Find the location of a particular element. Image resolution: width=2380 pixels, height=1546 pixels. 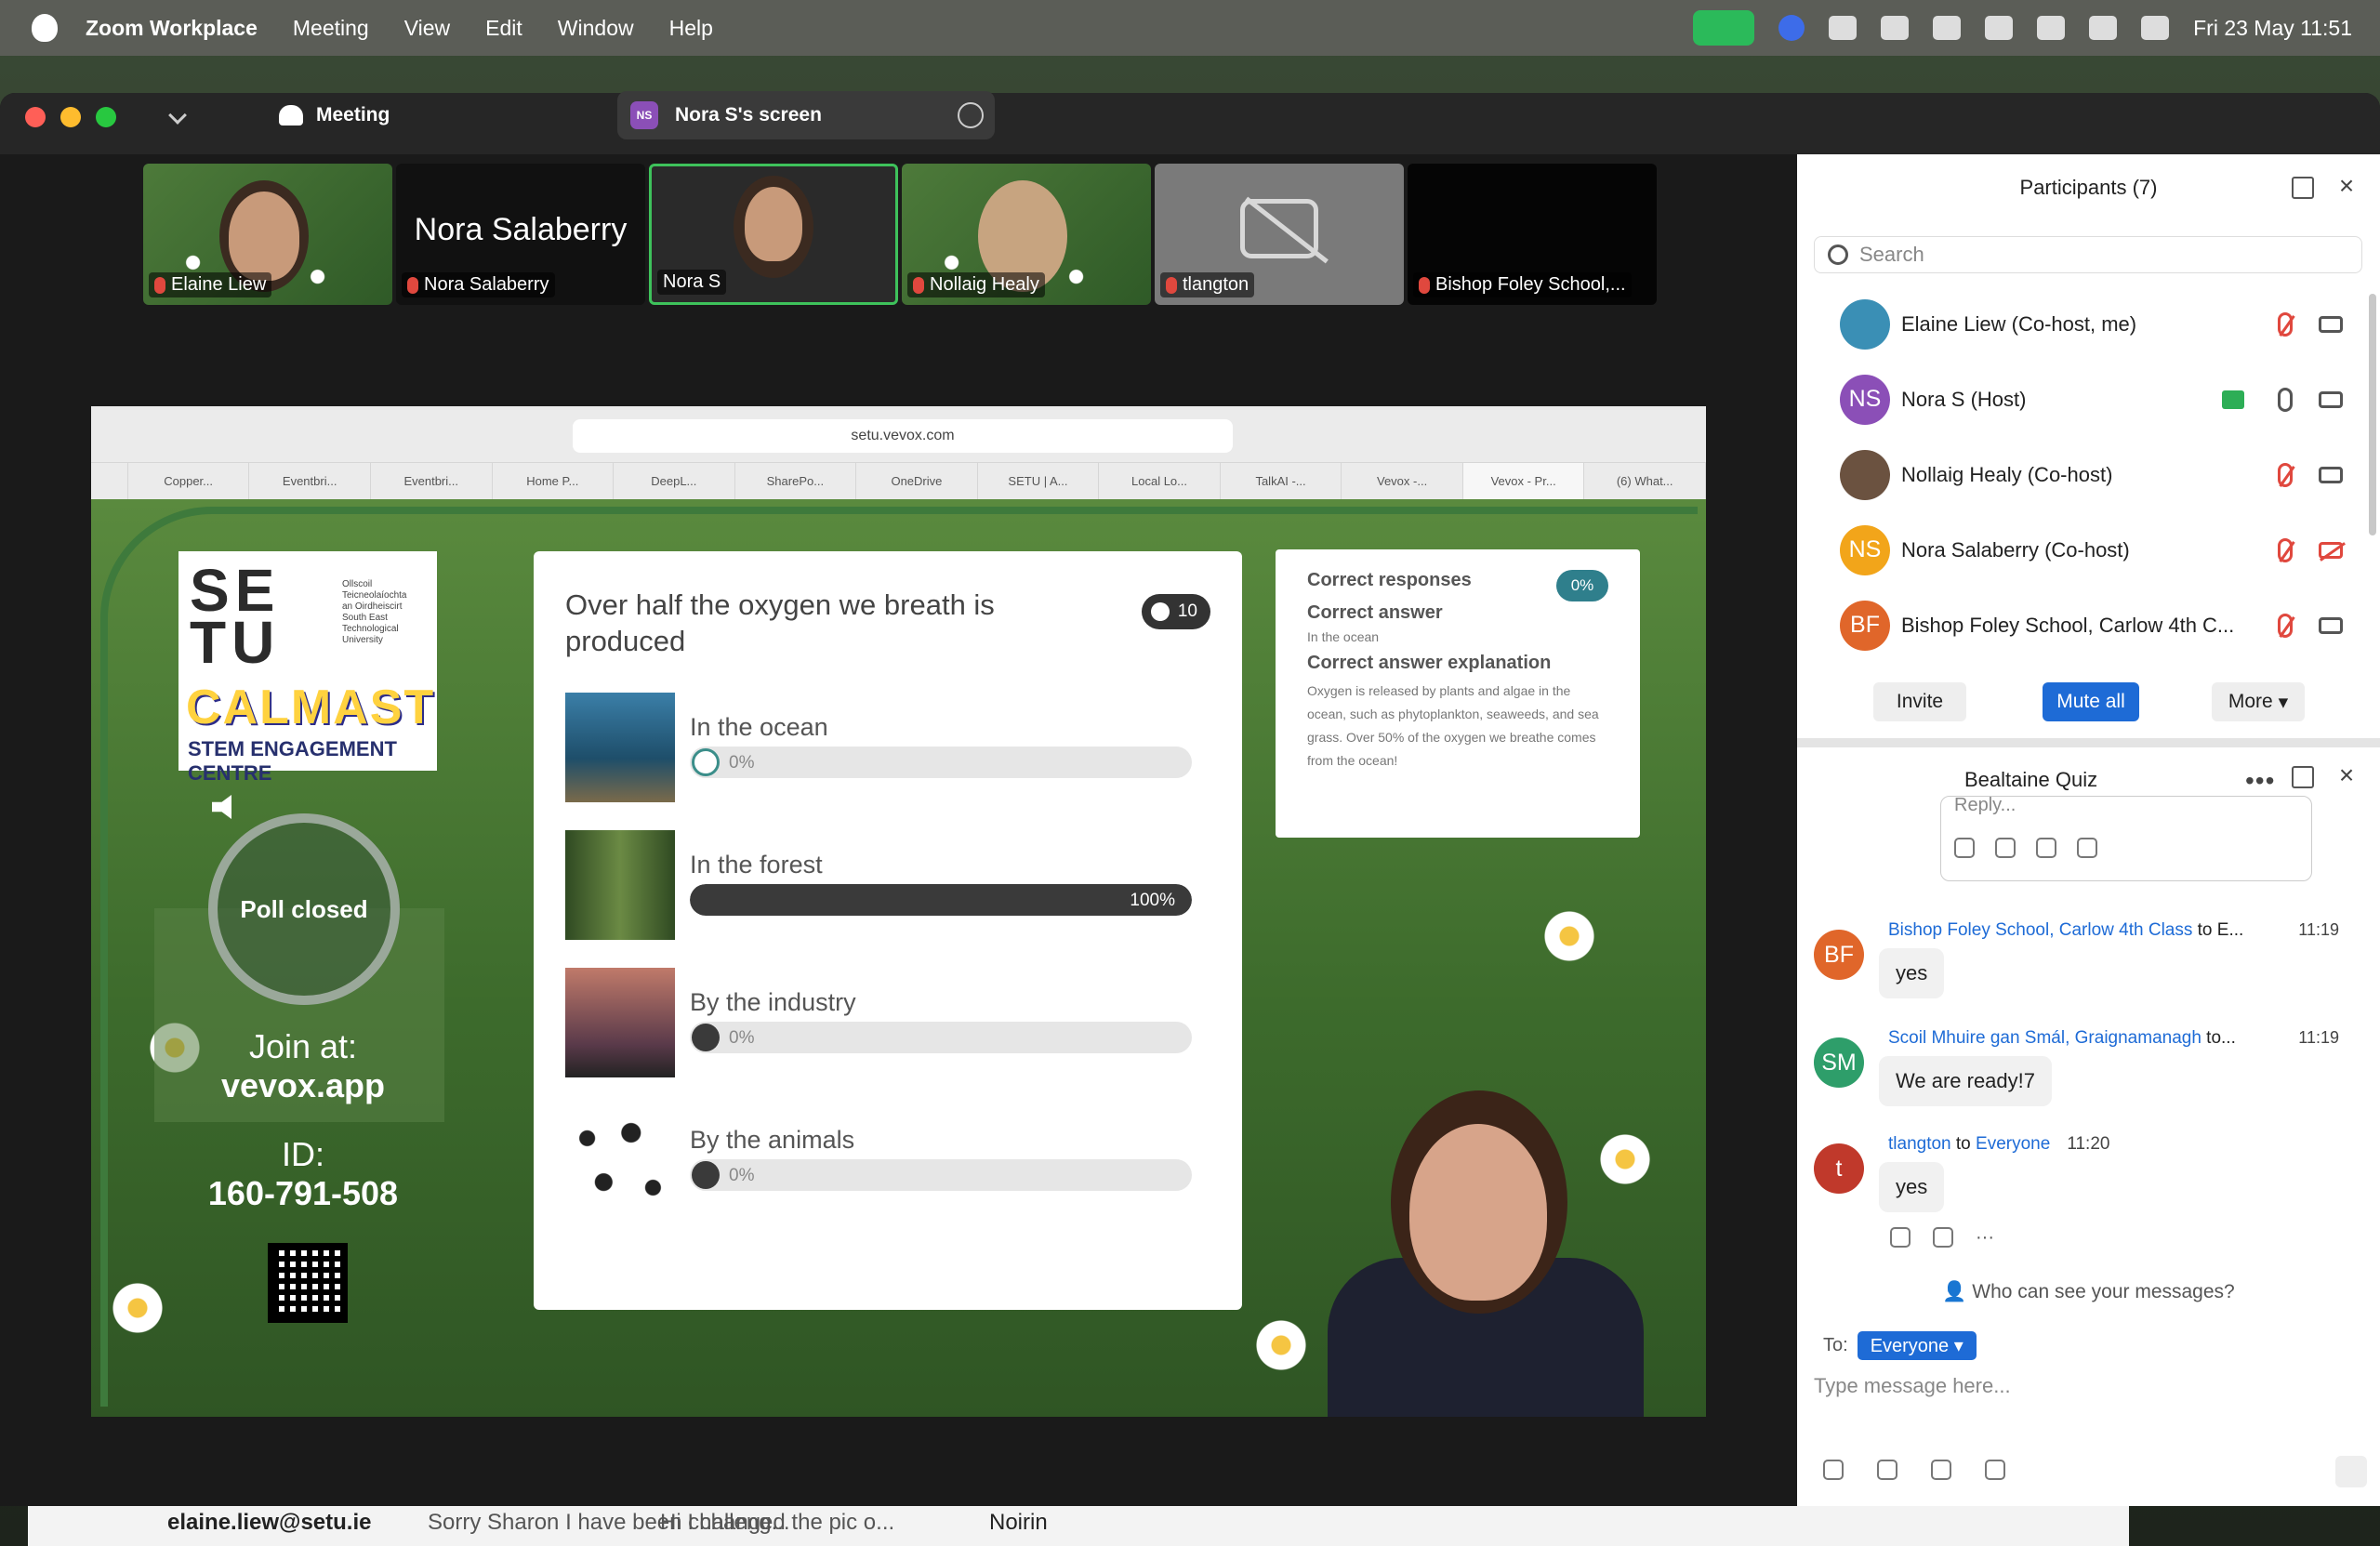

send-icon is located at coordinates (2351, 1471).